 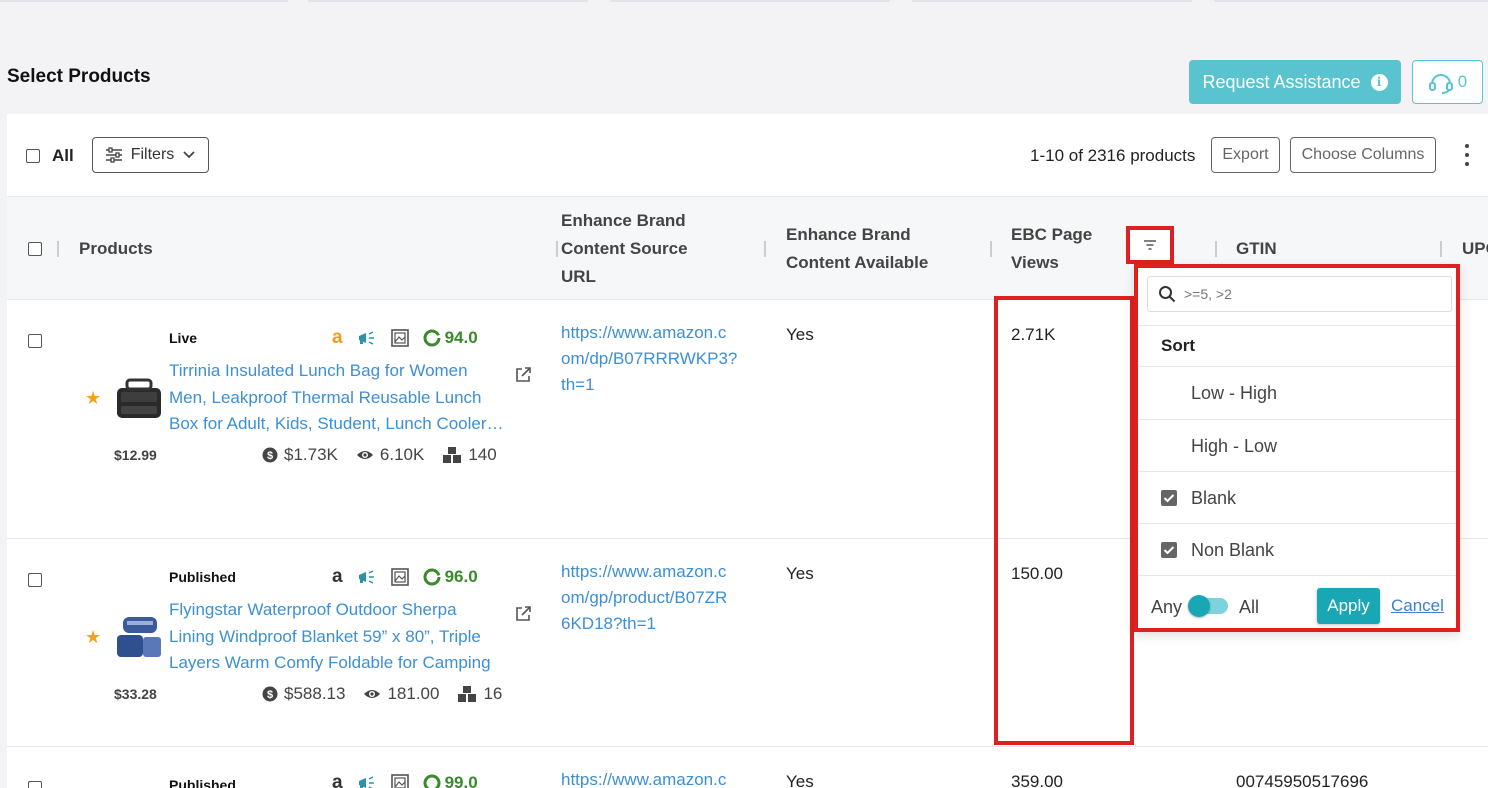 What do you see at coordinates (469, 455) in the screenshot?
I see `units-metric: 140` at bounding box center [469, 455].